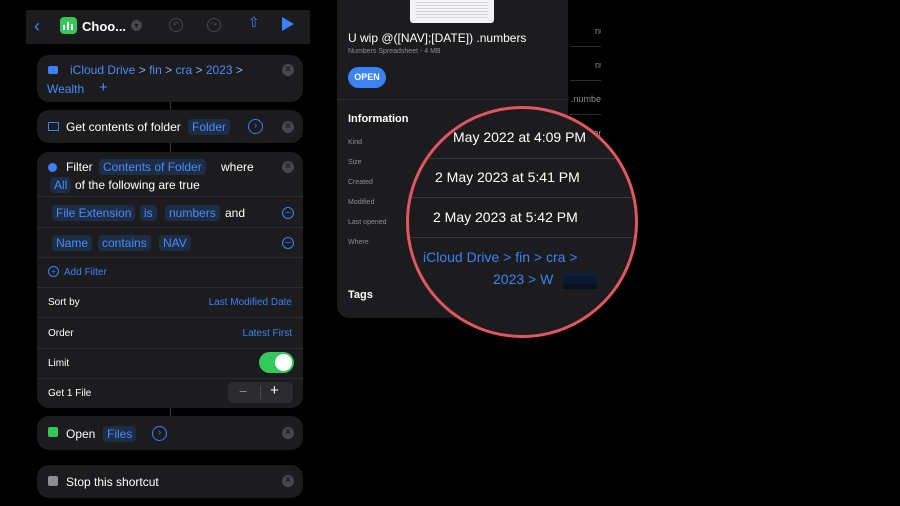 This screenshot has height=506, width=900. Describe the element at coordinates (136, 25) in the screenshot. I see `chevron-down-icon: ▾` at that location.